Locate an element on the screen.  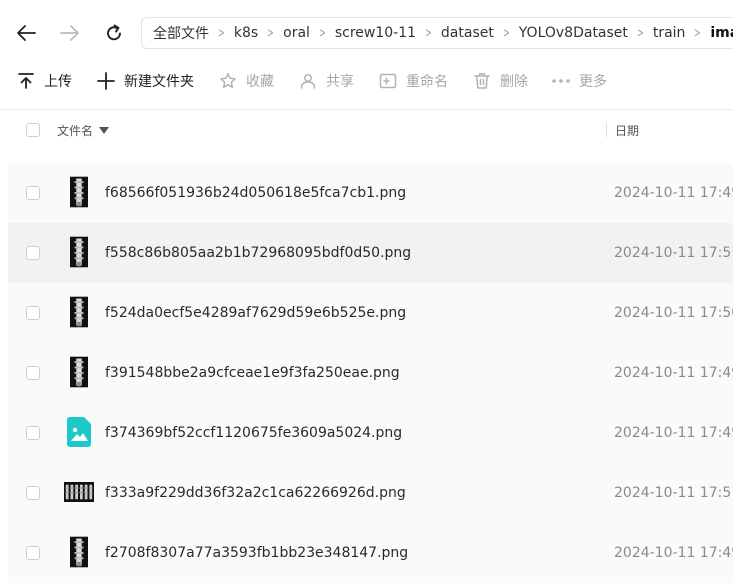
forward-button is located at coordinates (70, 33).